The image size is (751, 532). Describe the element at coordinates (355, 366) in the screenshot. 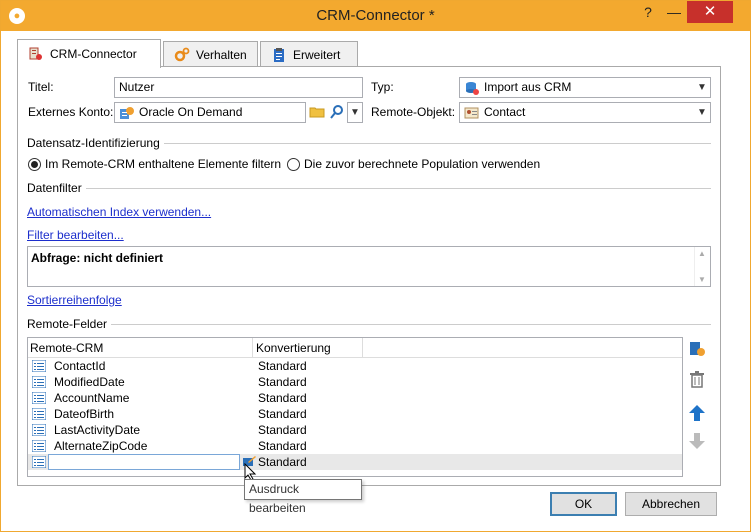

I see `table-row: ContactId Standard` at that location.